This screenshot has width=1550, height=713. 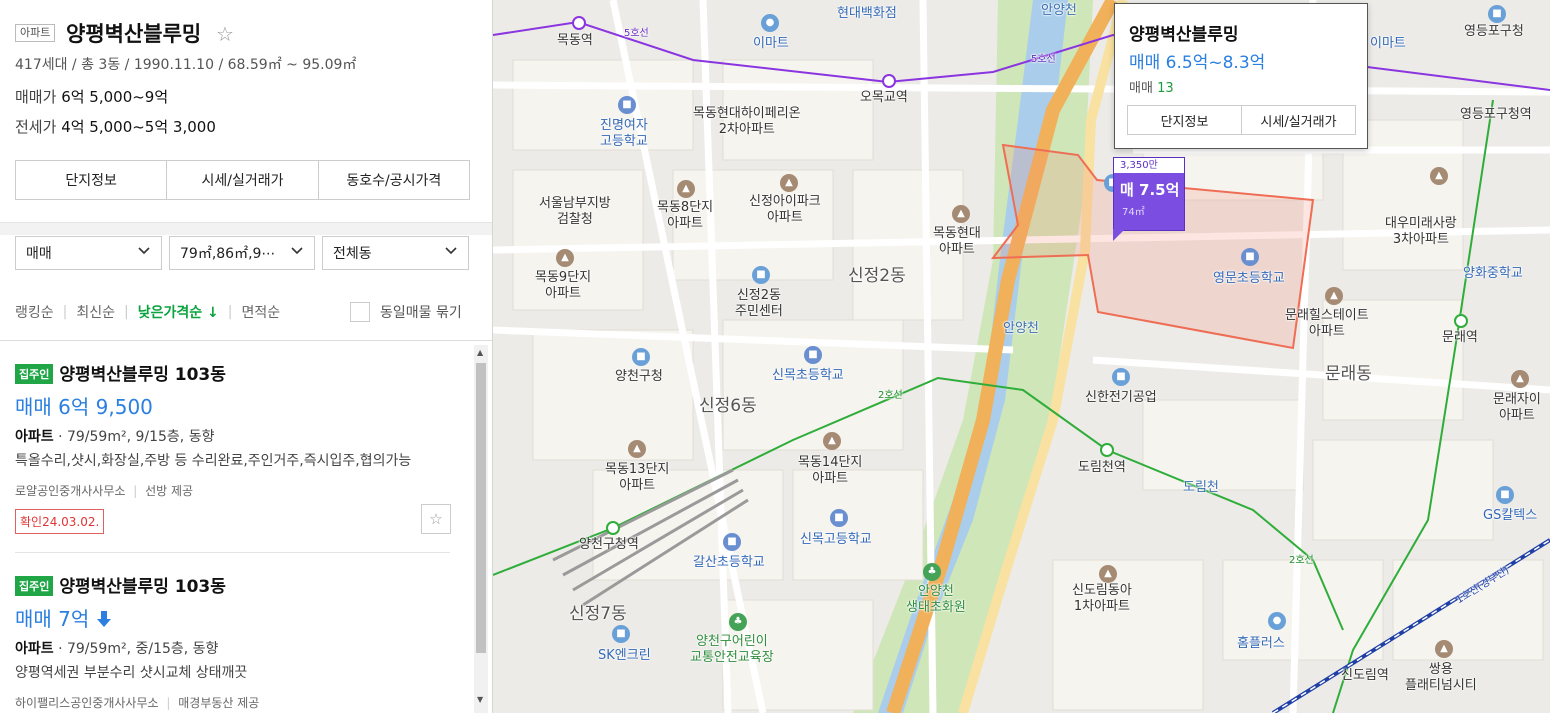 What do you see at coordinates (1493, 273) in the screenshot?
I see `map-label: 양화중학교` at bounding box center [1493, 273].